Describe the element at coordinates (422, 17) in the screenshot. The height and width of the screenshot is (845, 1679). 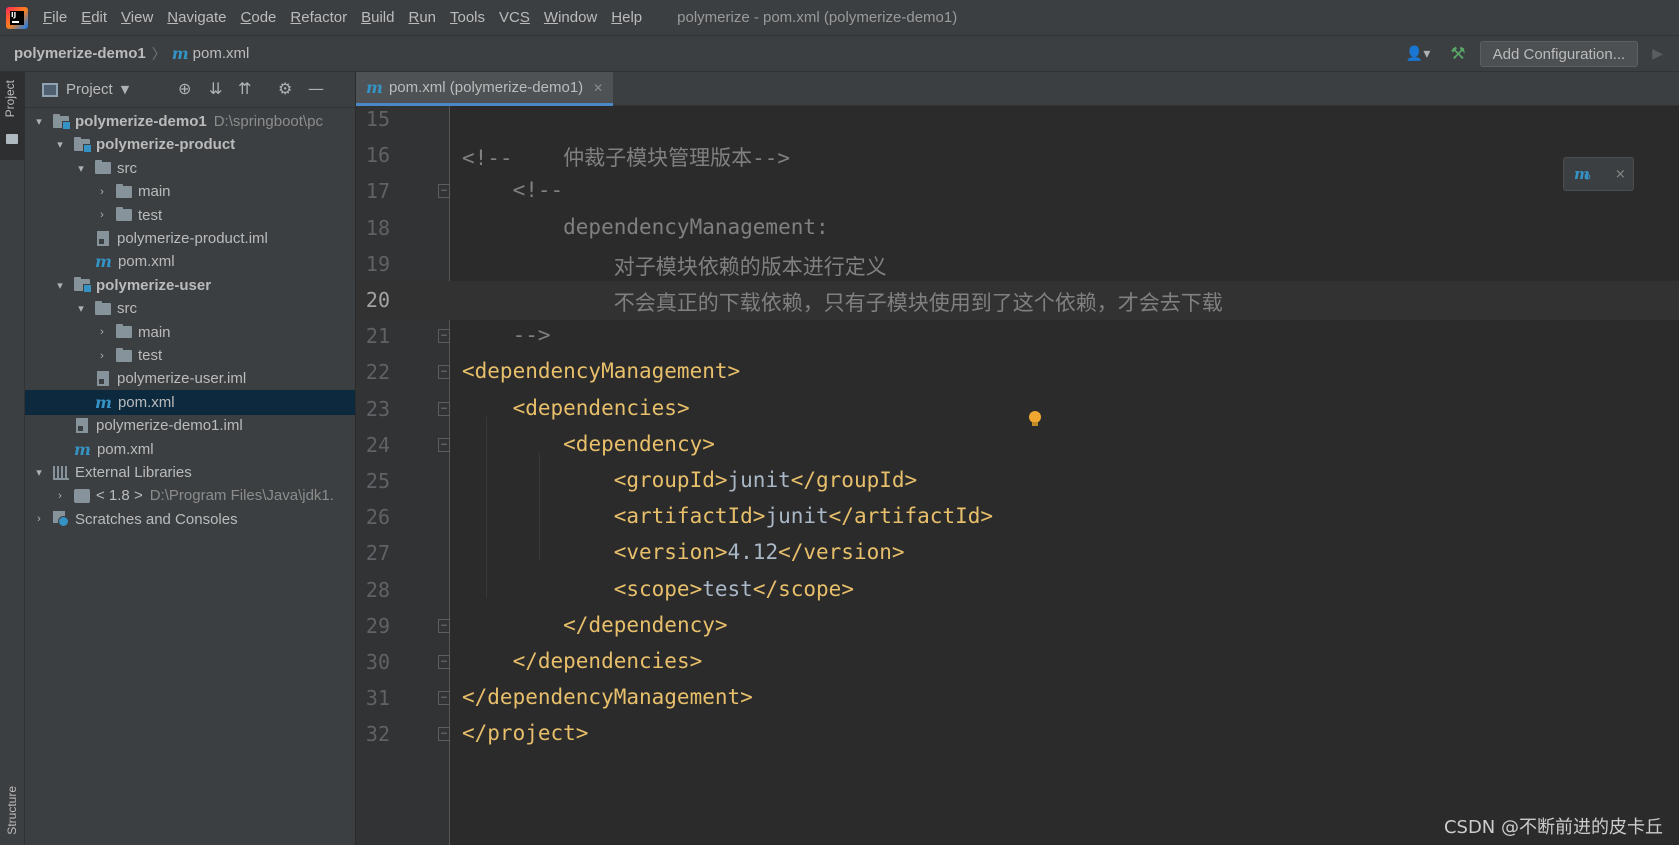
I see `menu-run: Run` at that location.